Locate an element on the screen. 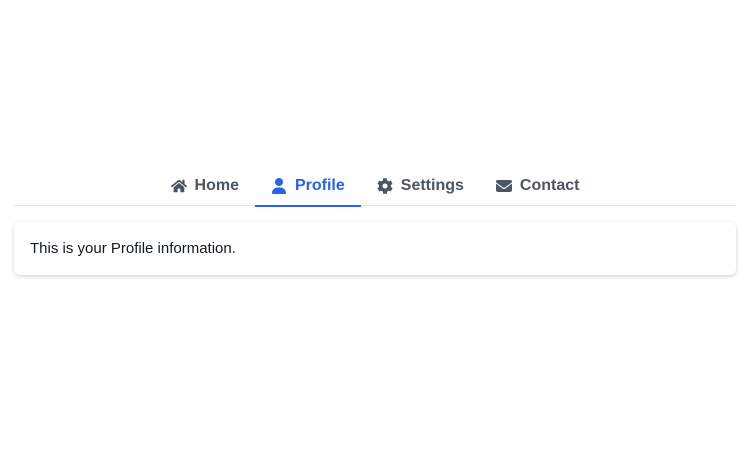  tab-profile: Profile is located at coordinates (307, 186).